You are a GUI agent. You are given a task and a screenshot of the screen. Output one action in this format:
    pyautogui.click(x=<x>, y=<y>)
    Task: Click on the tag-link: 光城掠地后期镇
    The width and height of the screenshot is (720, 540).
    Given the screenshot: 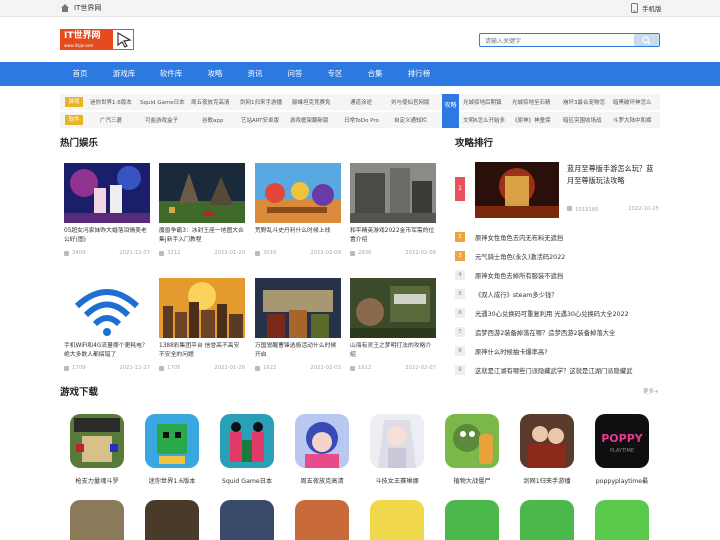 What is the action you would take?
    pyautogui.click(x=482, y=102)
    